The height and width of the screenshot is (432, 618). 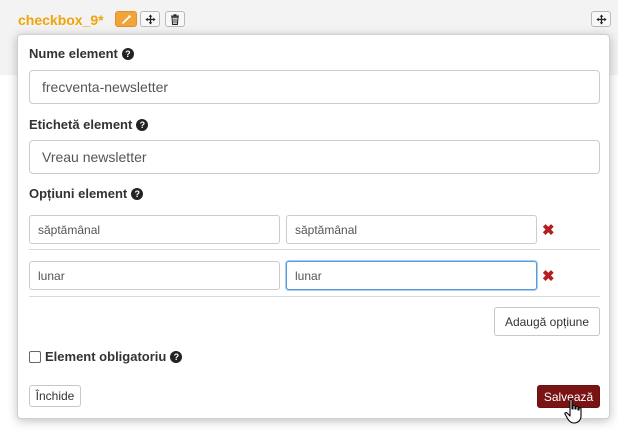 I want to click on edit-button, so click(x=126, y=19).